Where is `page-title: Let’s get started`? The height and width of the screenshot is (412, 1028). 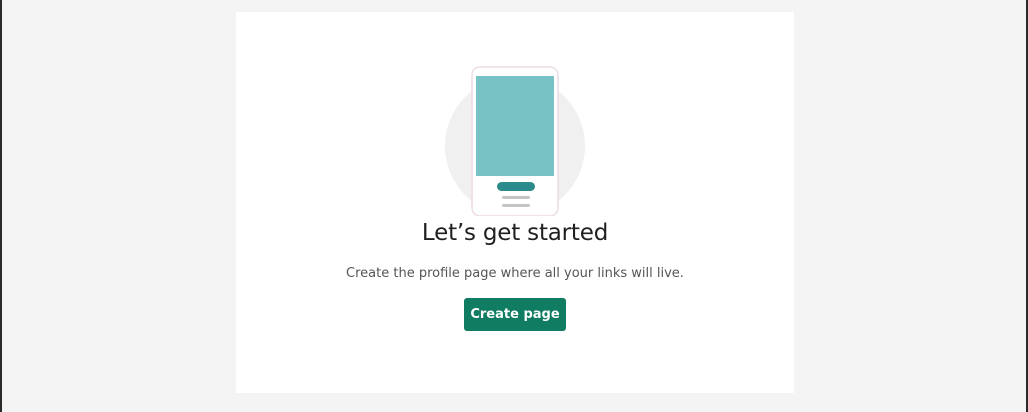
page-title: Let’s get started is located at coordinates (515, 233).